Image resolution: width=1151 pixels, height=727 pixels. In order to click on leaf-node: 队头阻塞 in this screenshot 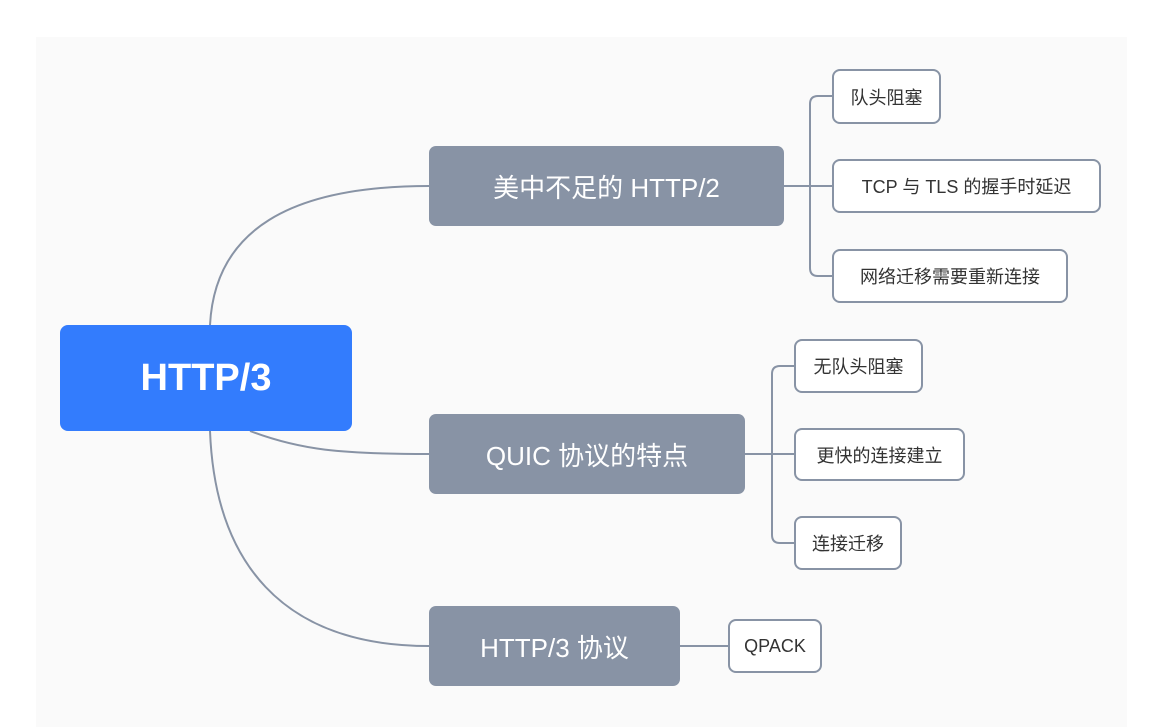, I will do `click(886, 96)`.